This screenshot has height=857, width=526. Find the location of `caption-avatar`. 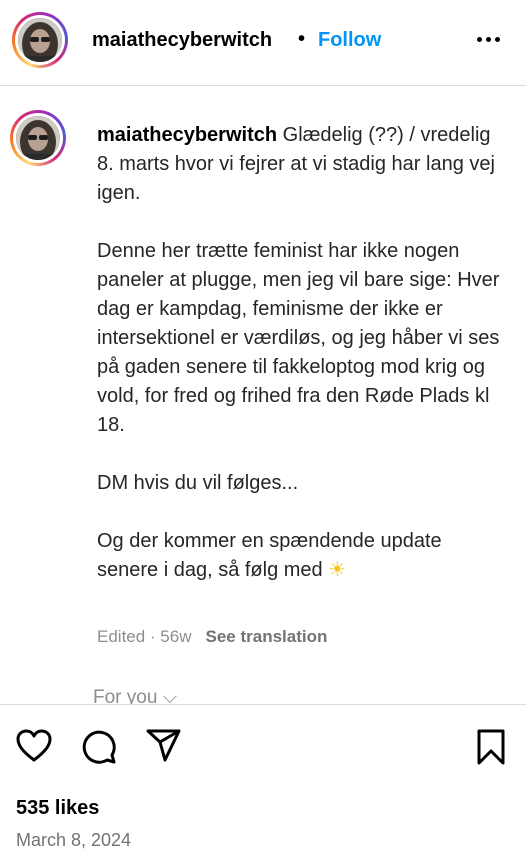

caption-avatar is located at coordinates (38, 138).